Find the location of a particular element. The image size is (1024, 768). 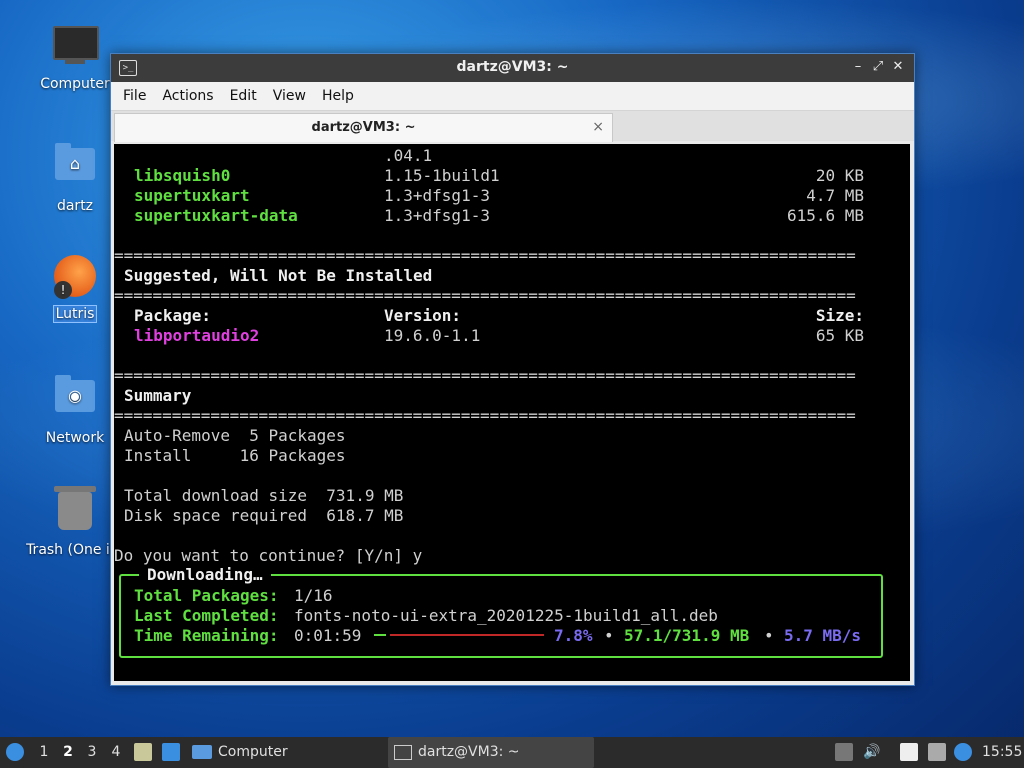

window-title: dartz@VM3: ~ is located at coordinates (512, 67).